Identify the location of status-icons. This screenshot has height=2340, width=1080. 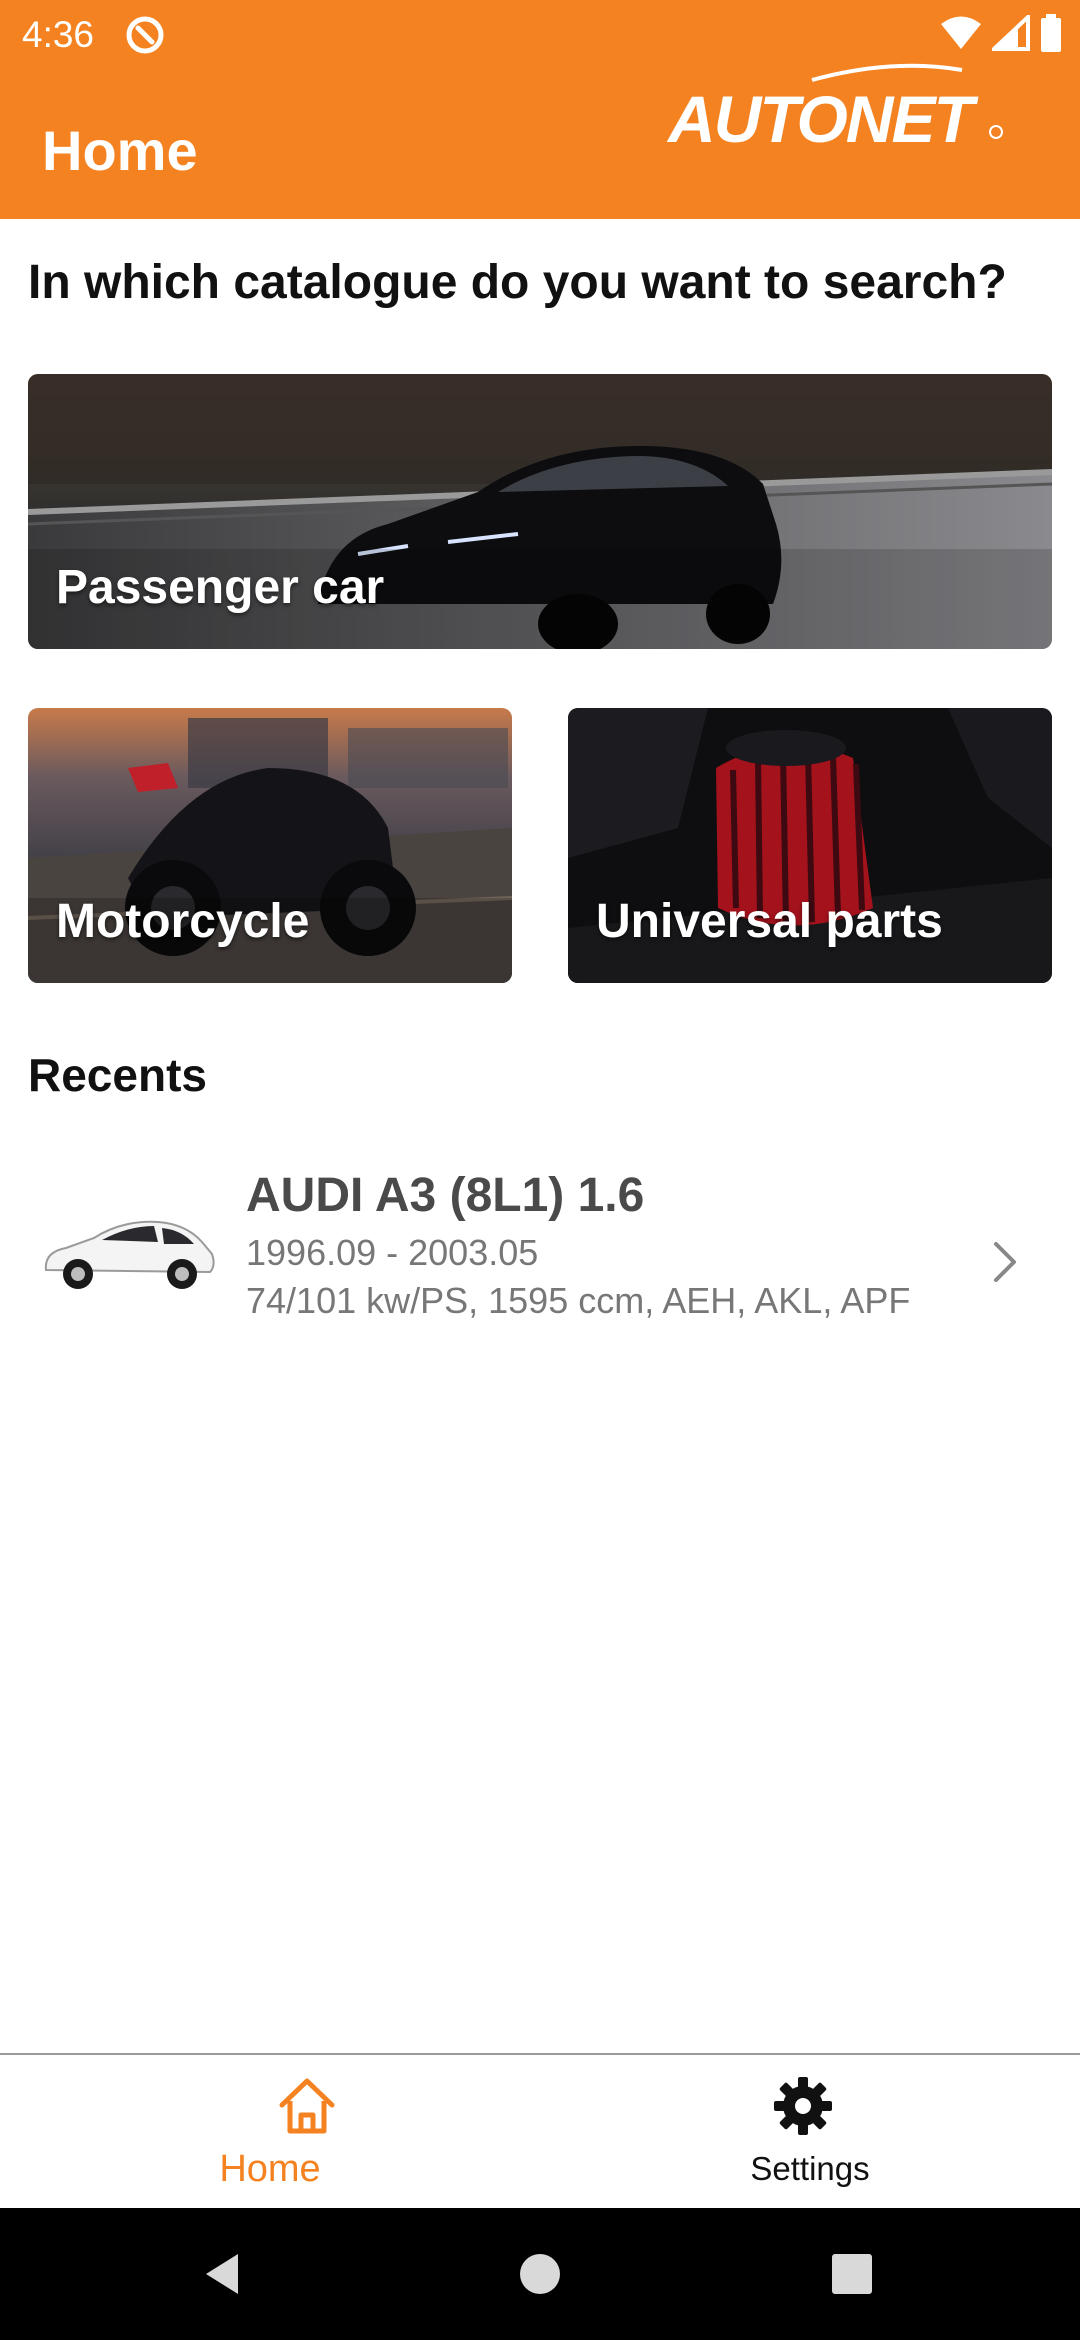
(1001, 33).